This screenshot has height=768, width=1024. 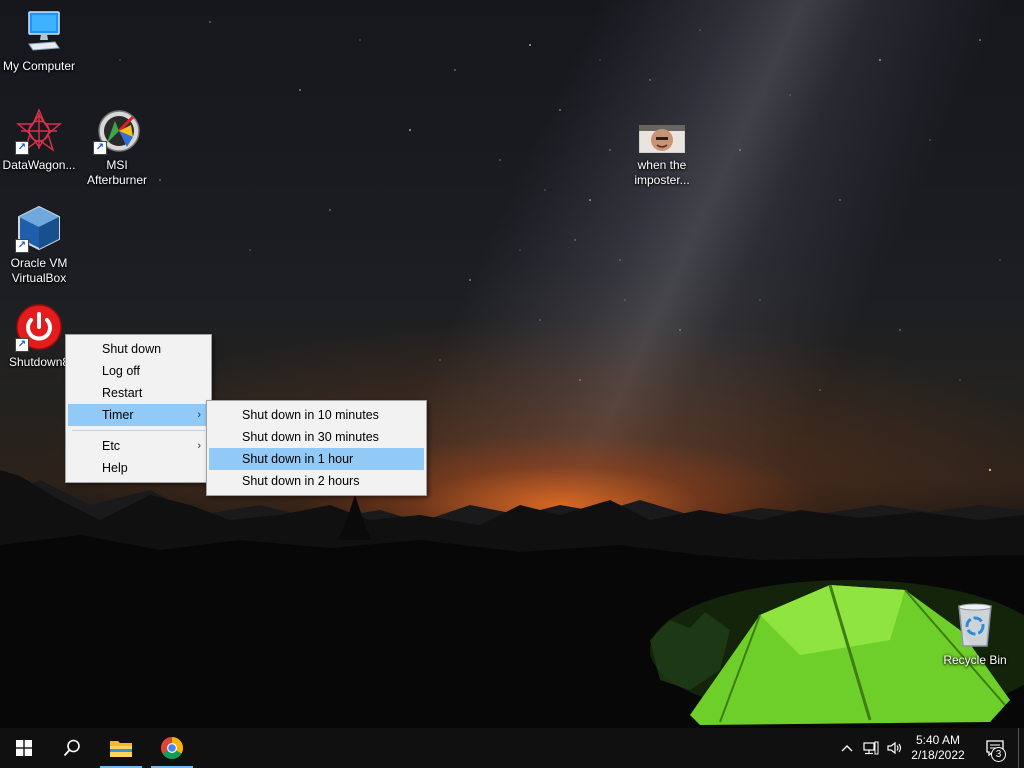 What do you see at coordinates (44, 31) in the screenshot?
I see `computer-monitor-icon` at bounding box center [44, 31].